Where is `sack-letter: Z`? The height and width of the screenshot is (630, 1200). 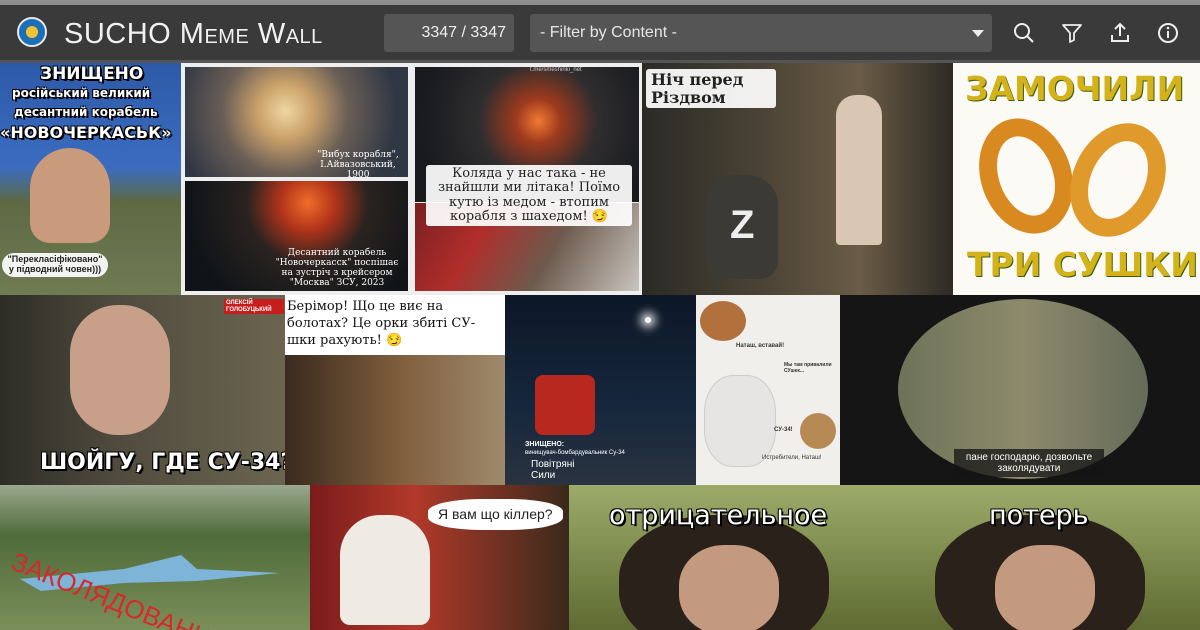 sack-letter: Z is located at coordinates (742, 225).